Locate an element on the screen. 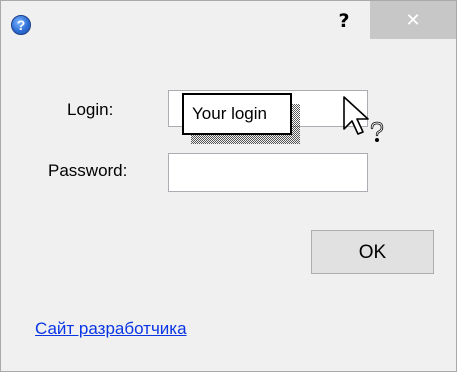 The width and height of the screenshot is (457, 372). help-select-cursor-icon is located at coordinates (363, 119).